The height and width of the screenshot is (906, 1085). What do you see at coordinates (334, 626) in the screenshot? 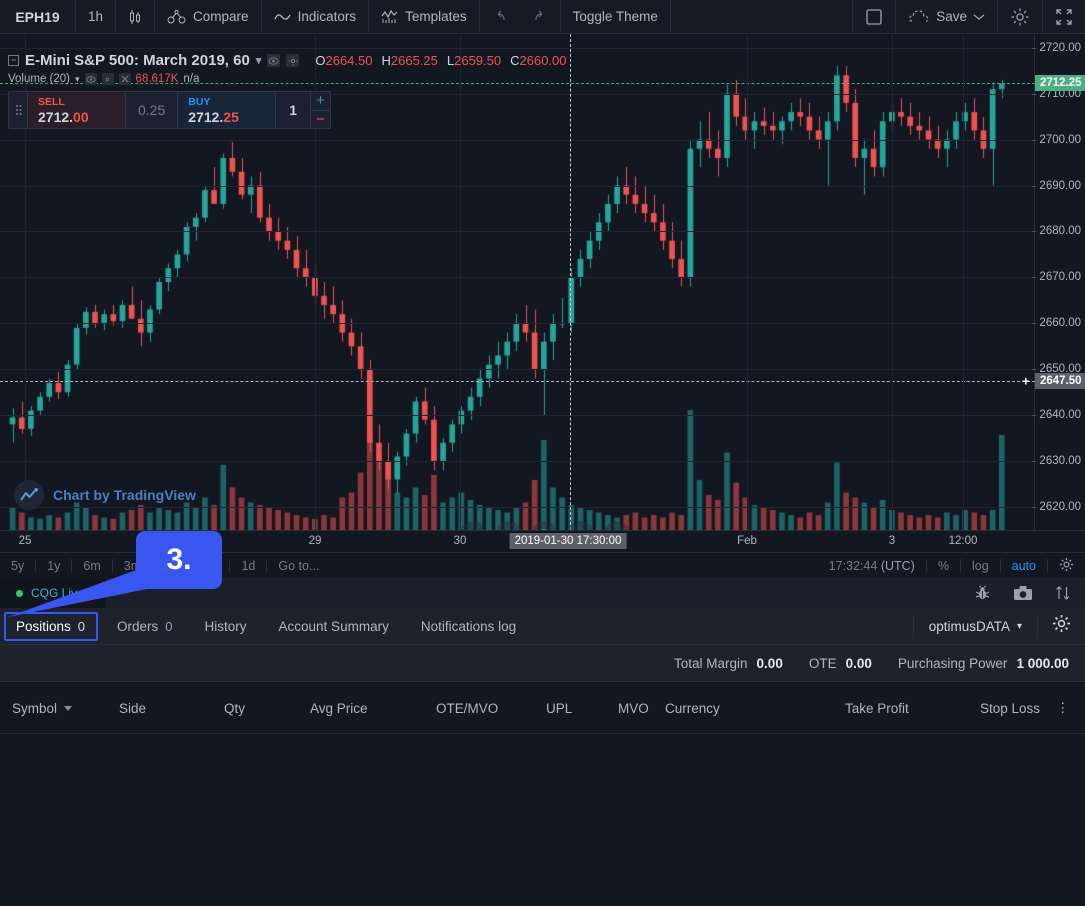
I see `tab-account-summary: Account Summary` at bounding box center [334, 626].